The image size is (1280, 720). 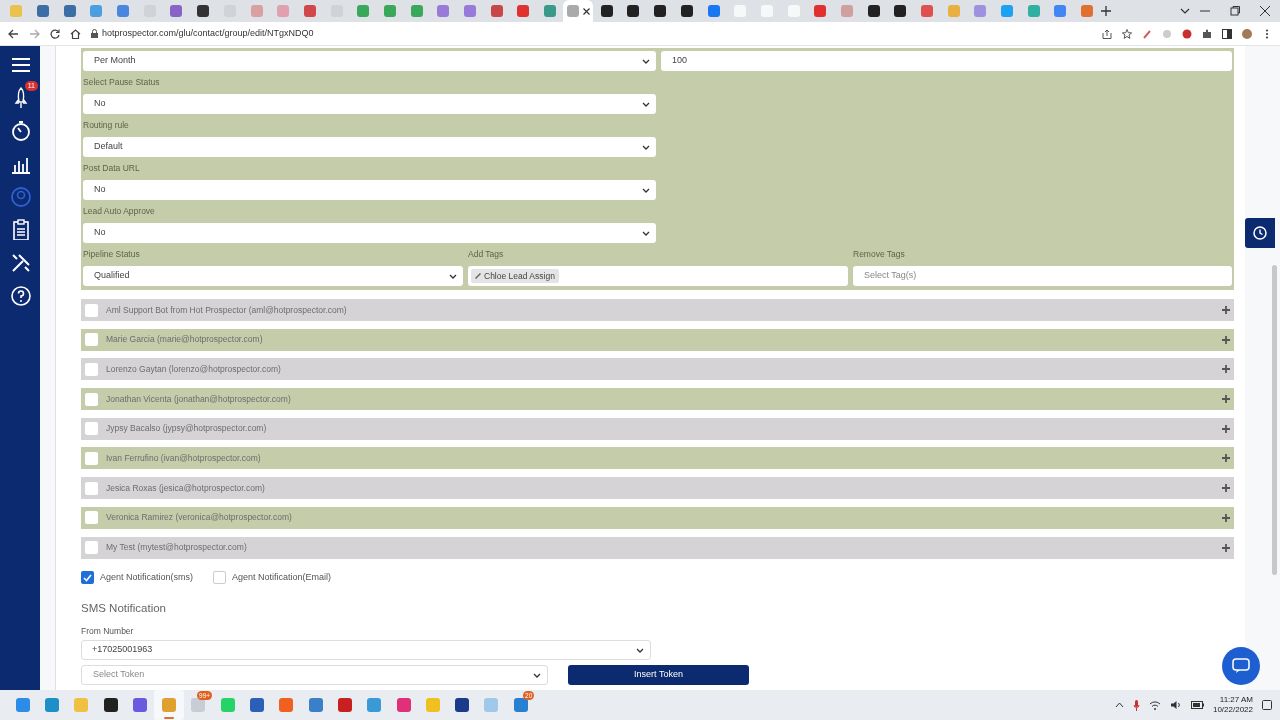 I want to click on agent-name: Lorenzo Gaytan (lorenzo@hotprospector.com), so click(x=194, y=369).